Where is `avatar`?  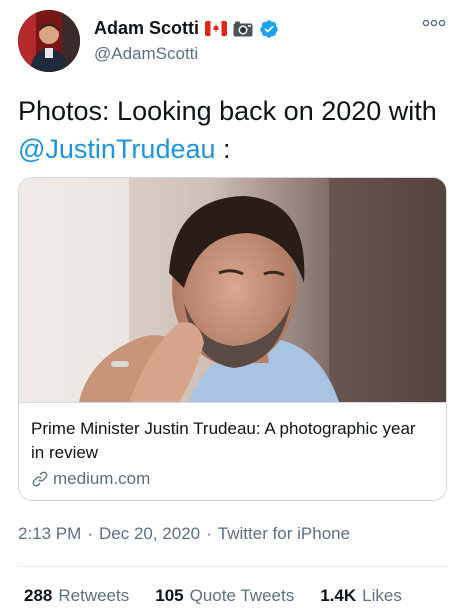 avatar is located at coordinates (49, 41).